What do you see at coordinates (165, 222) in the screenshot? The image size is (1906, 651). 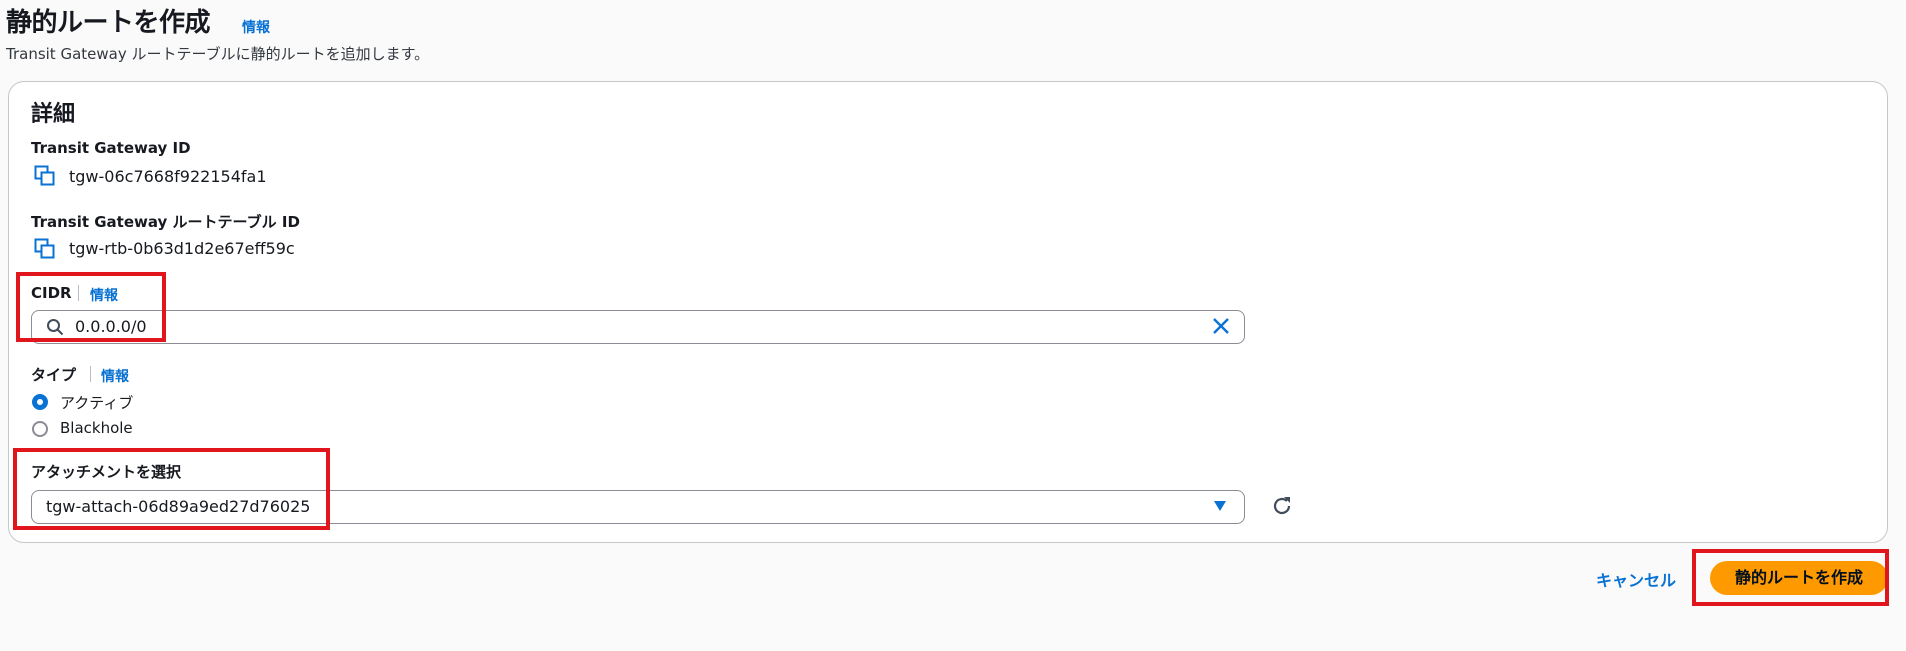 I see `rtb-id-label: Transit Gateway ルートテーブル ID` at bounding box center [165, 222].